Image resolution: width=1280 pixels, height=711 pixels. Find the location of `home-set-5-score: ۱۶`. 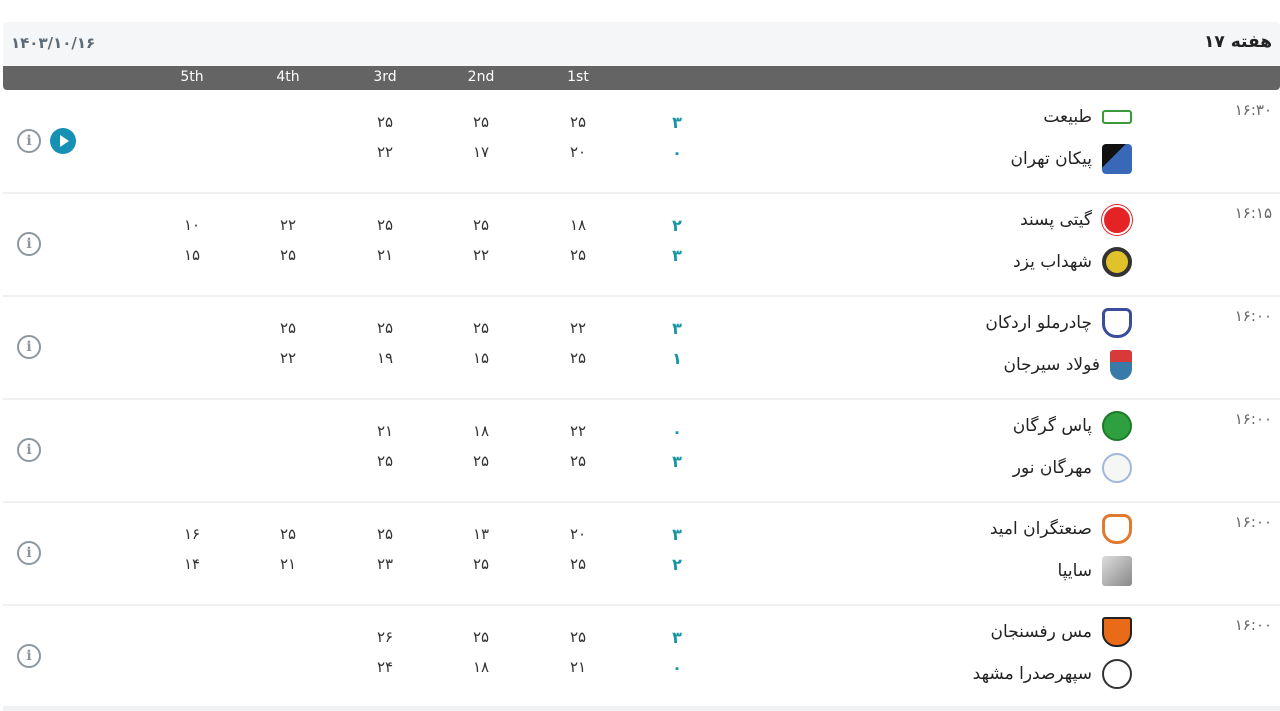

home-set-5-score: ۱۶ is located at coordinates (192, 534).